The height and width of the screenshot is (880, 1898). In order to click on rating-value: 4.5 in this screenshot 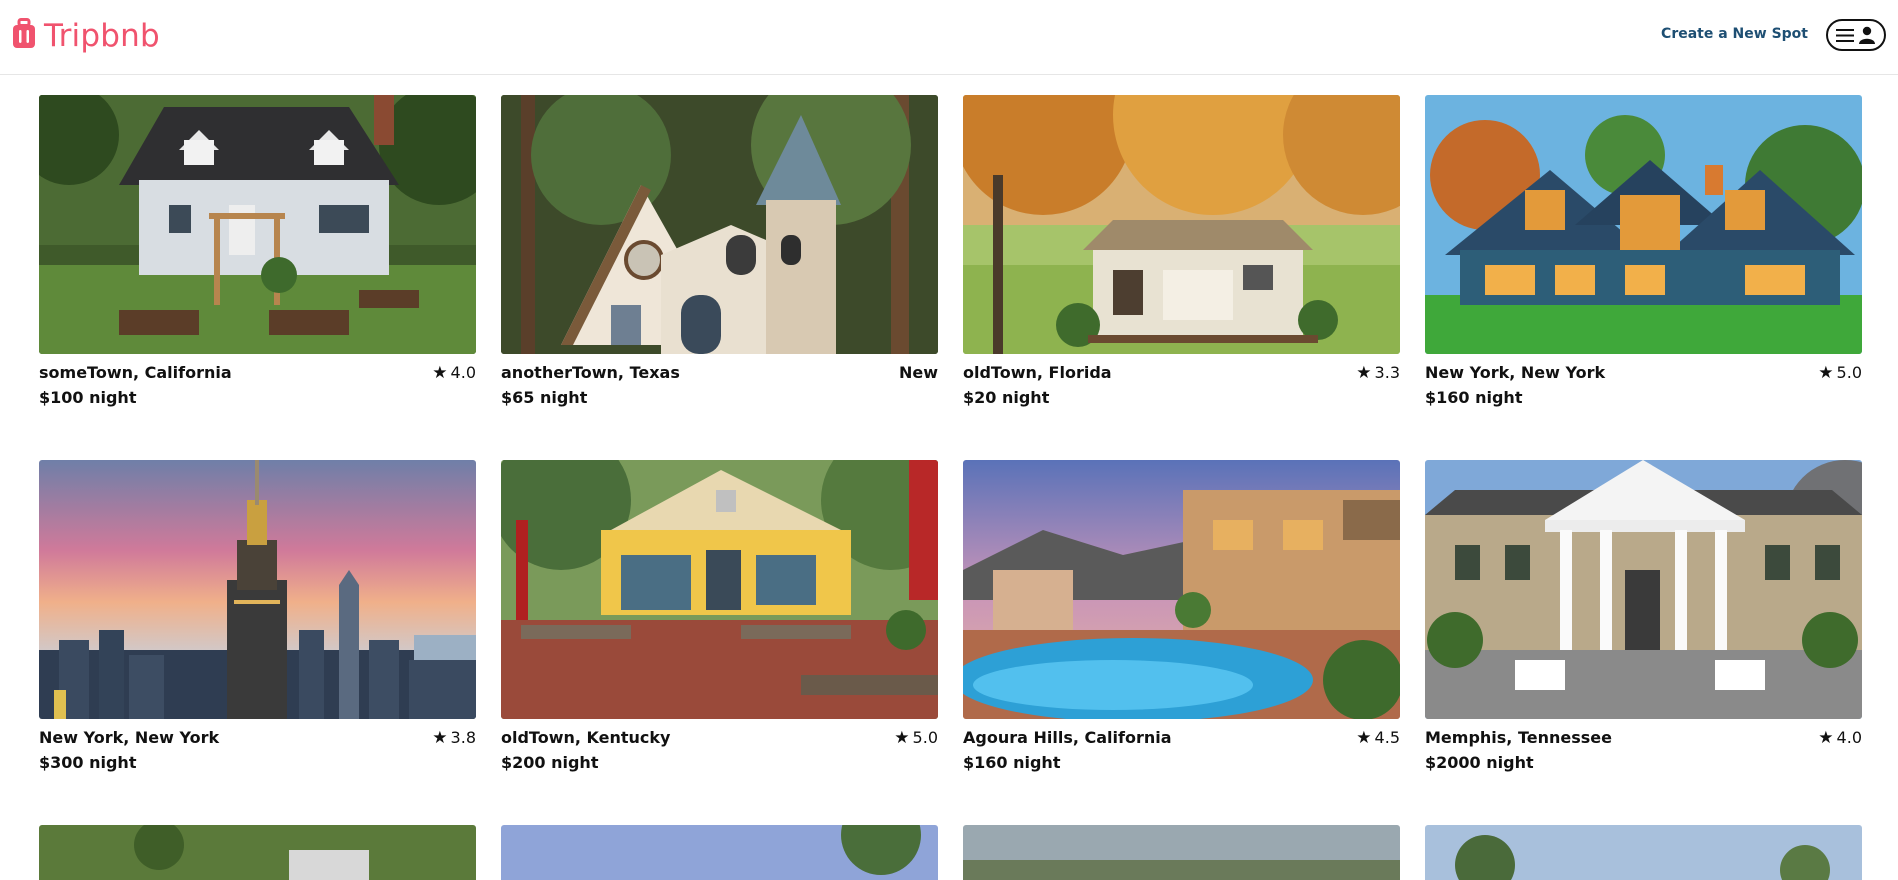, I will do `click(1387, 737)`.